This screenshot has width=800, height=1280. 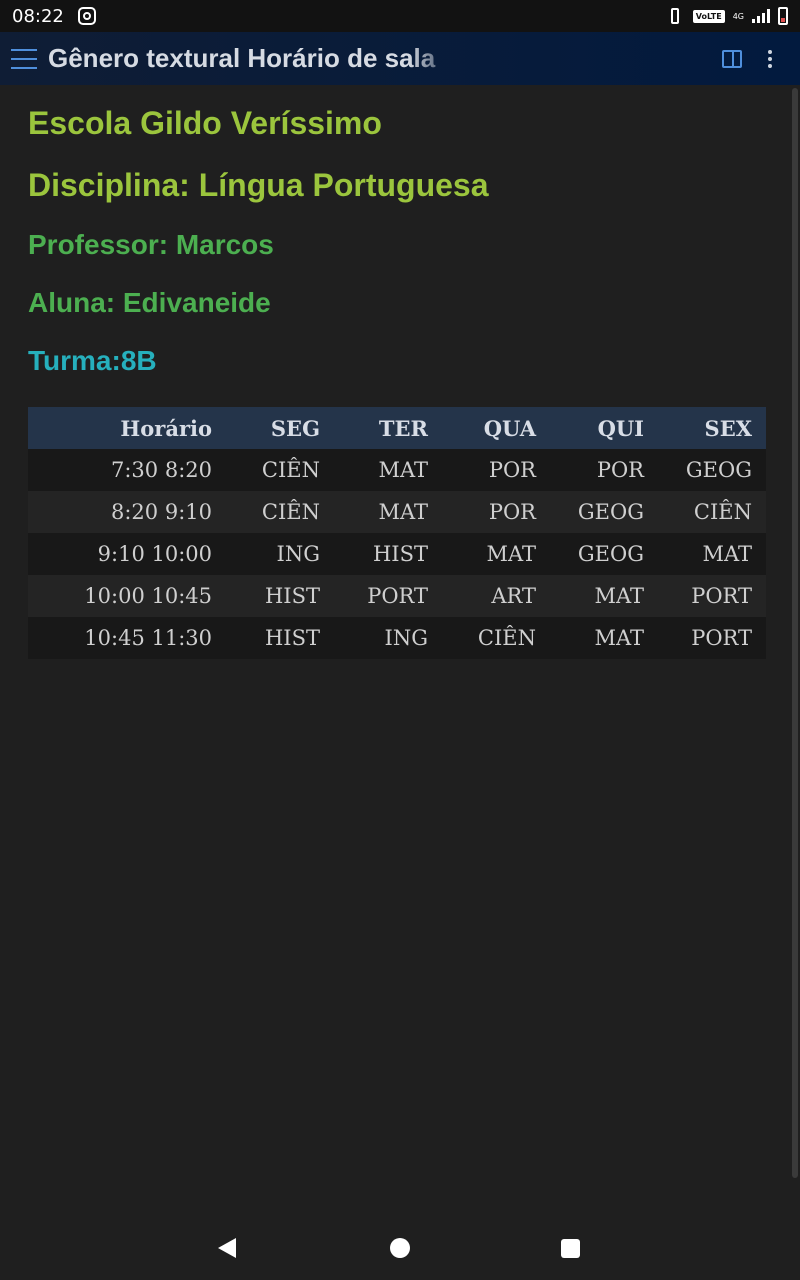 I want to click on menu-icon, so click(x=24, y=58).